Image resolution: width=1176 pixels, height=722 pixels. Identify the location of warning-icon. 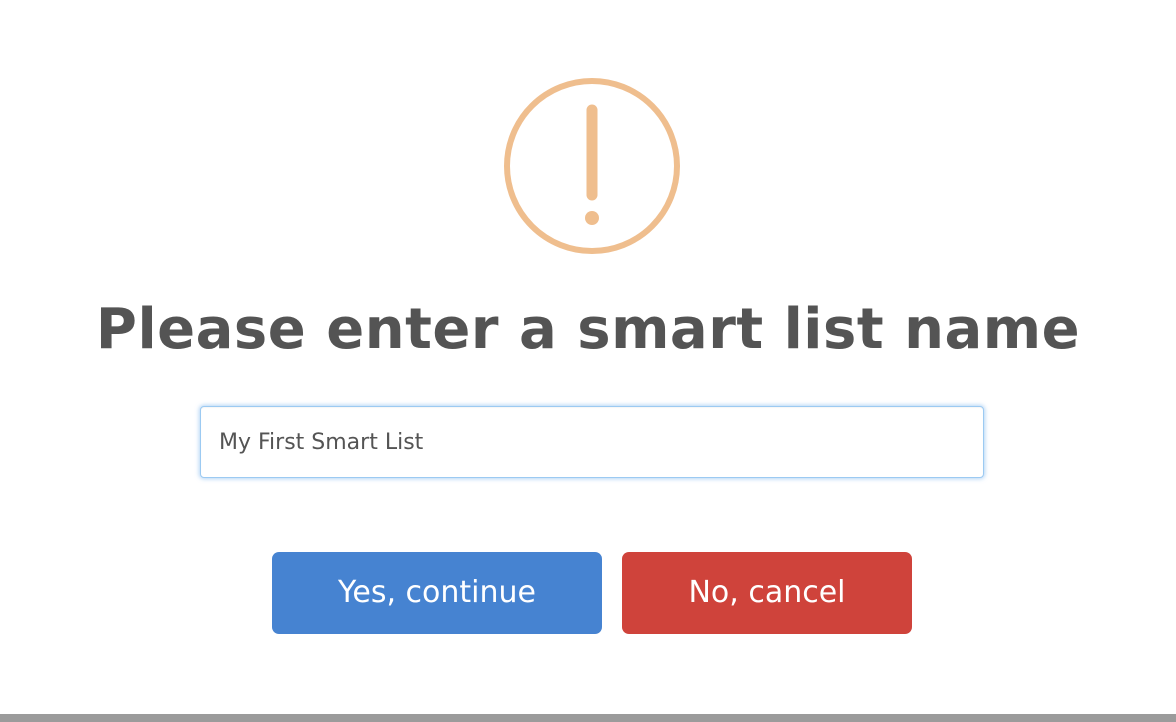
(592, 166).